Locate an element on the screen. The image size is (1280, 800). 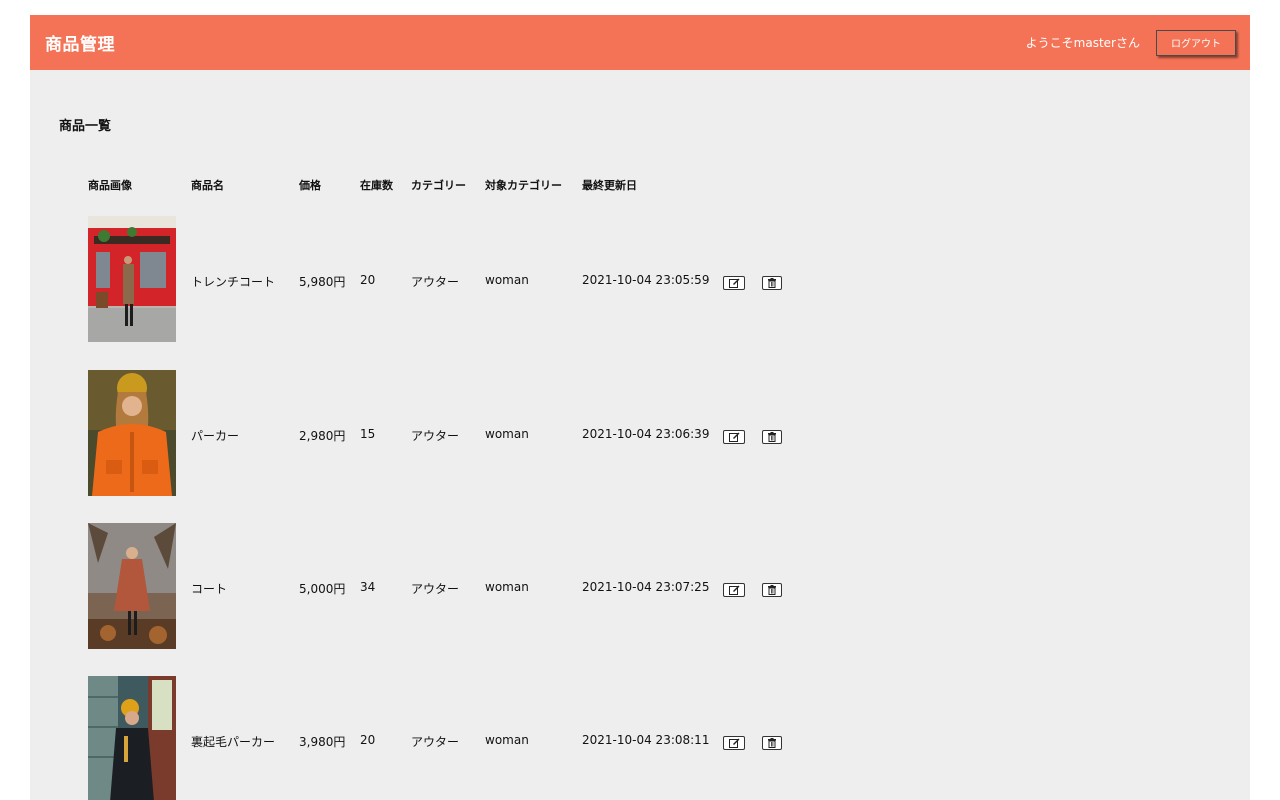
product-updated: 2021-10-04 23:06:39 is located at coordinates (646, 434).